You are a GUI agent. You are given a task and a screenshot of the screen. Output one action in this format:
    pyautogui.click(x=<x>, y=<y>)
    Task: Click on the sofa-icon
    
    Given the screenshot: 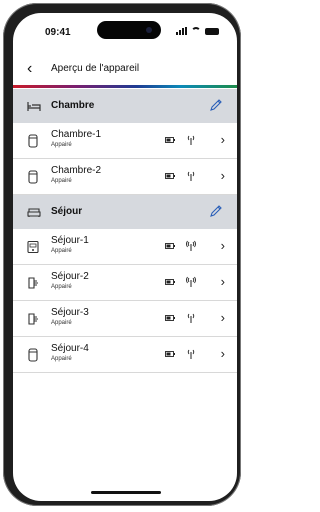 What is the action you would take?
    pyautogui.click(x=34, y=212)
    